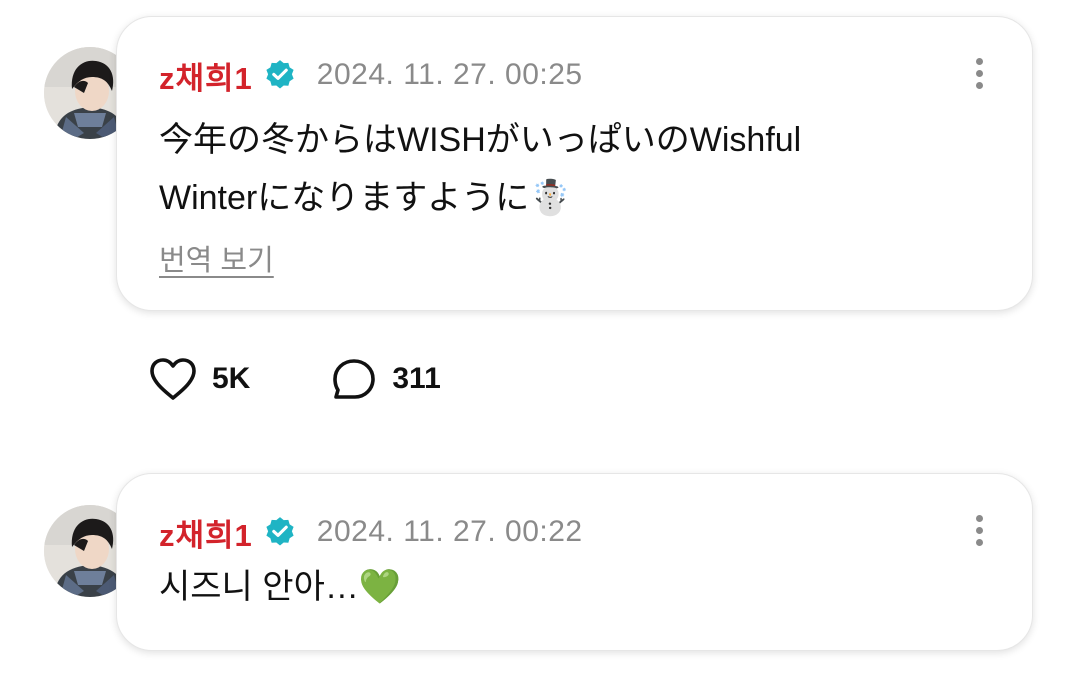  I want to click on heart-icon, so click(173, 379).